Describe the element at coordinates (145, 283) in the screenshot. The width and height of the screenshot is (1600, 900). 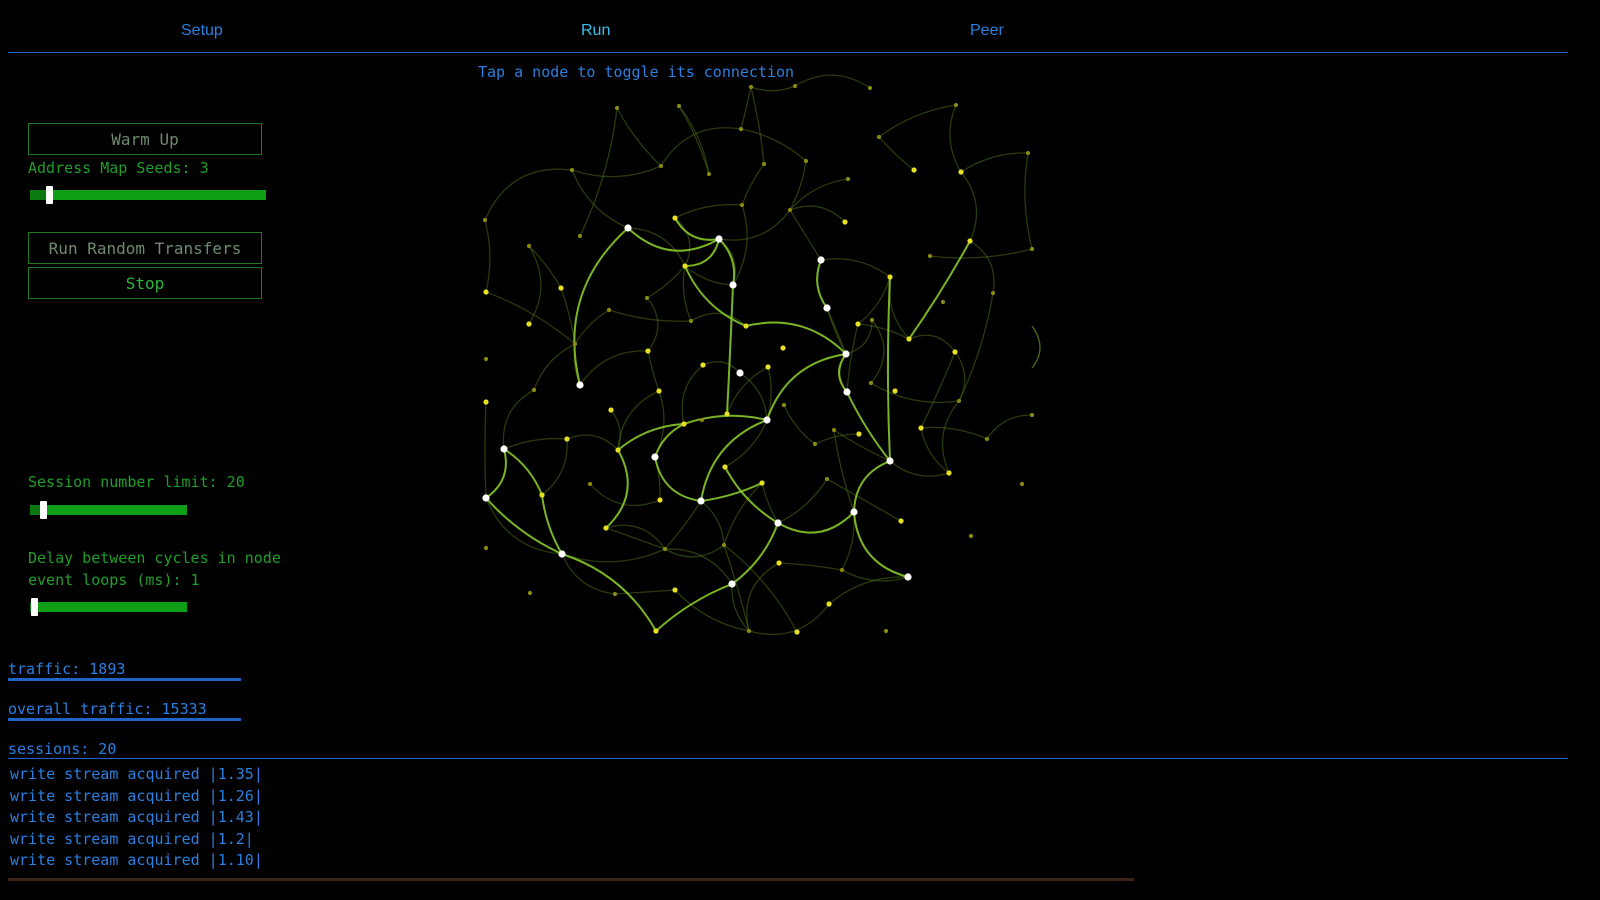
I see `stop-button: Stop` at that location.